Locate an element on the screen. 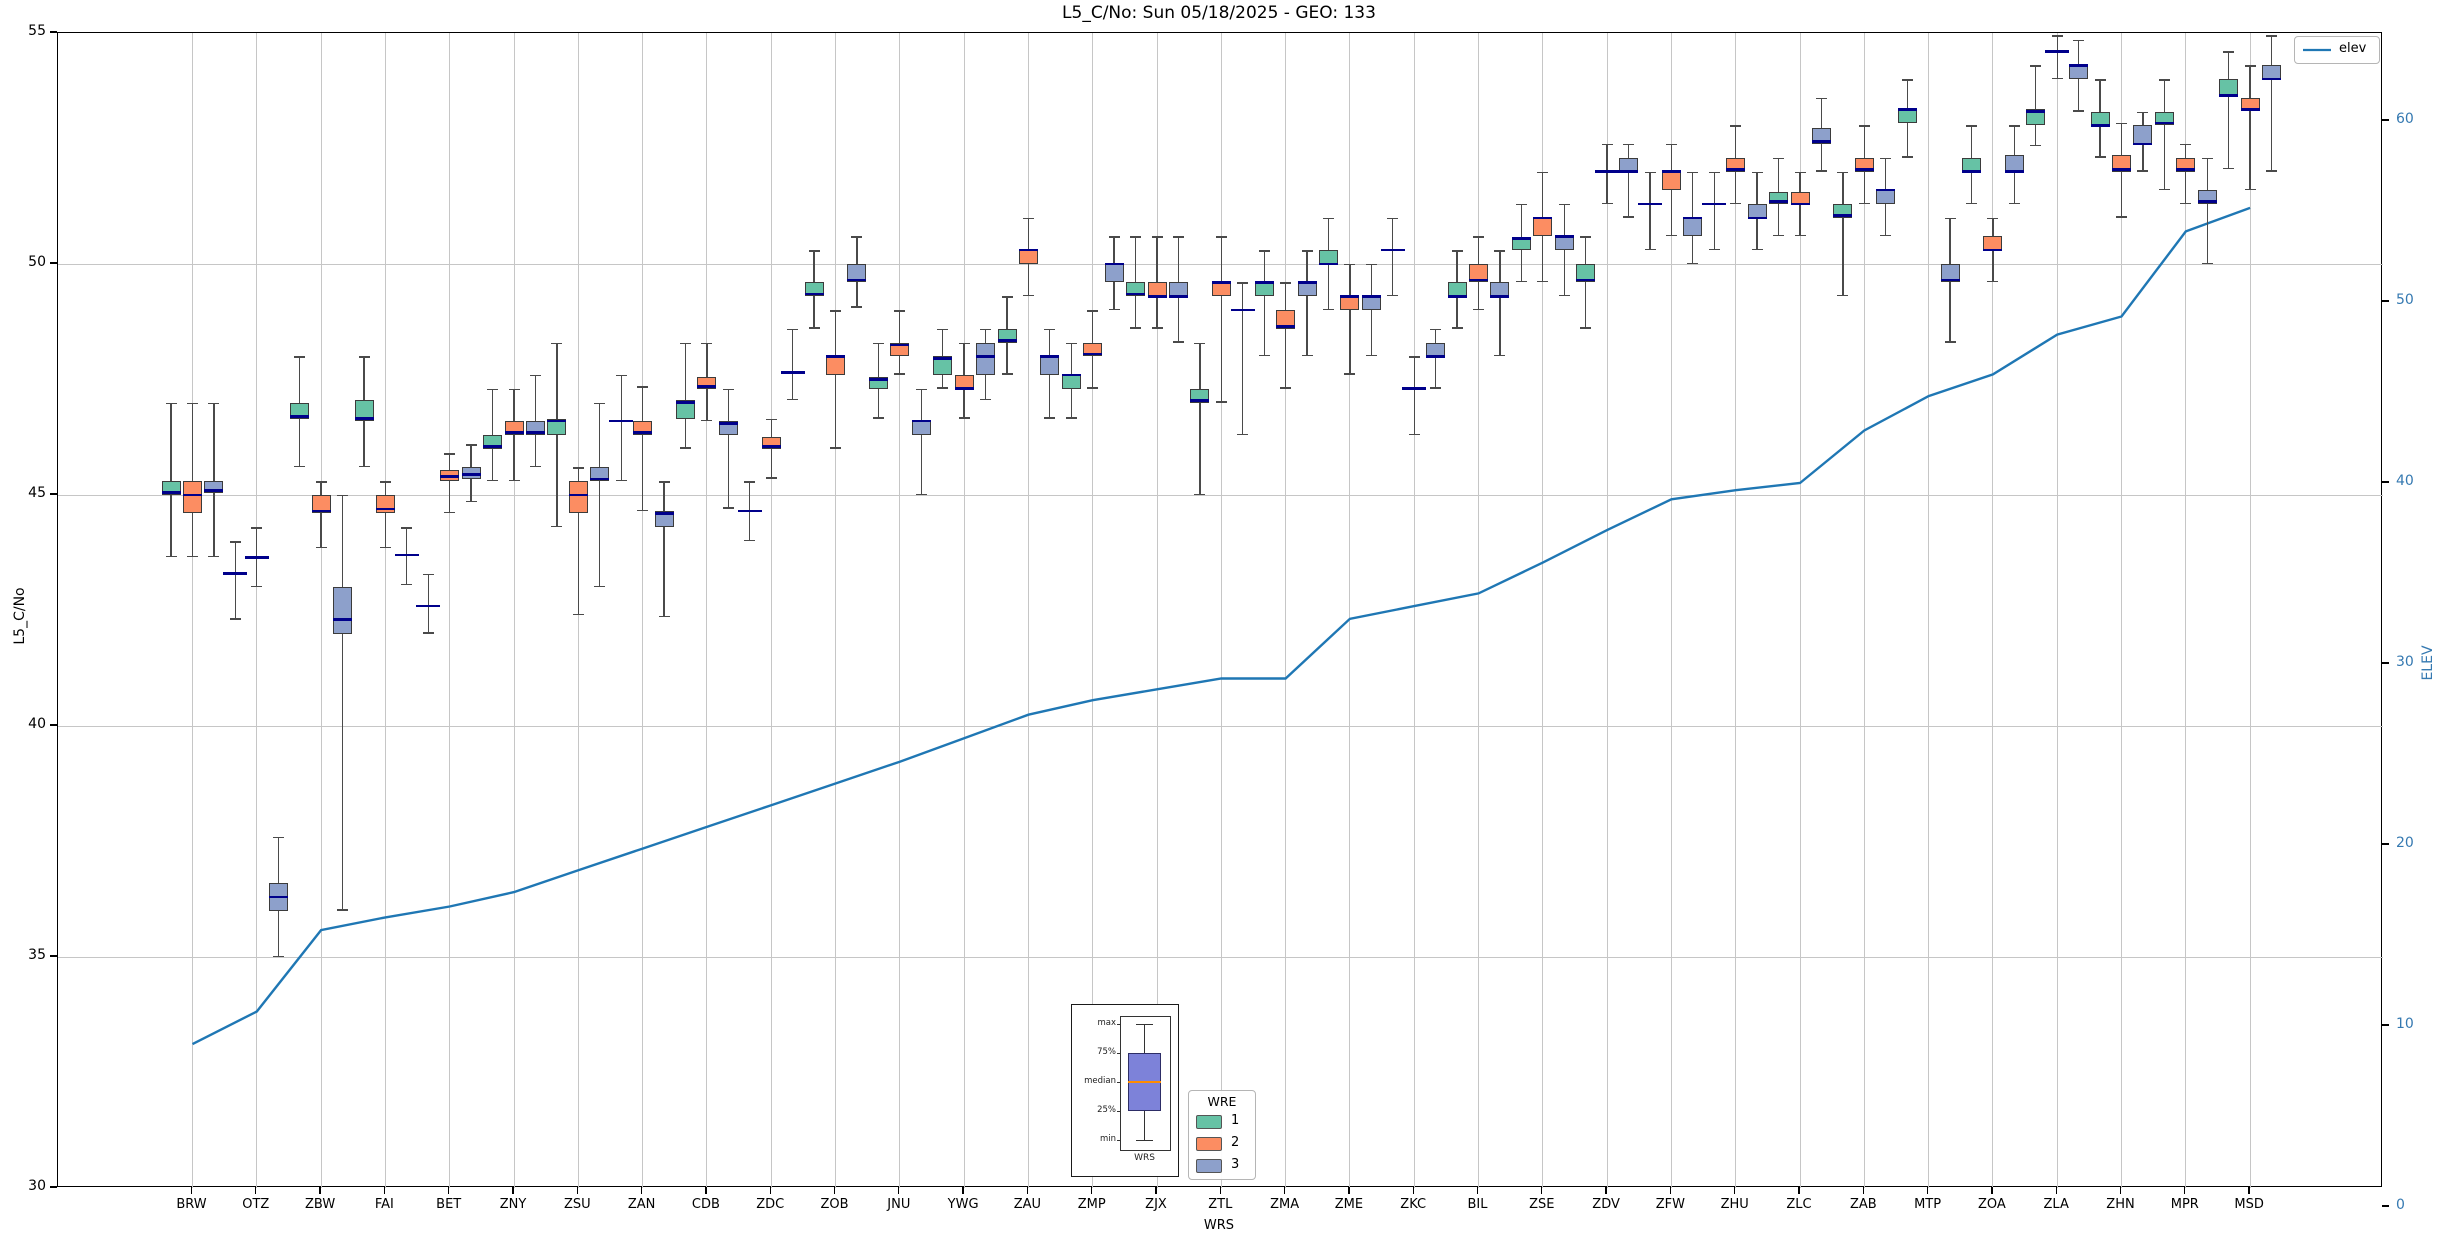  wre-legend-row: 2 is located at coordinates (1222, 1143).